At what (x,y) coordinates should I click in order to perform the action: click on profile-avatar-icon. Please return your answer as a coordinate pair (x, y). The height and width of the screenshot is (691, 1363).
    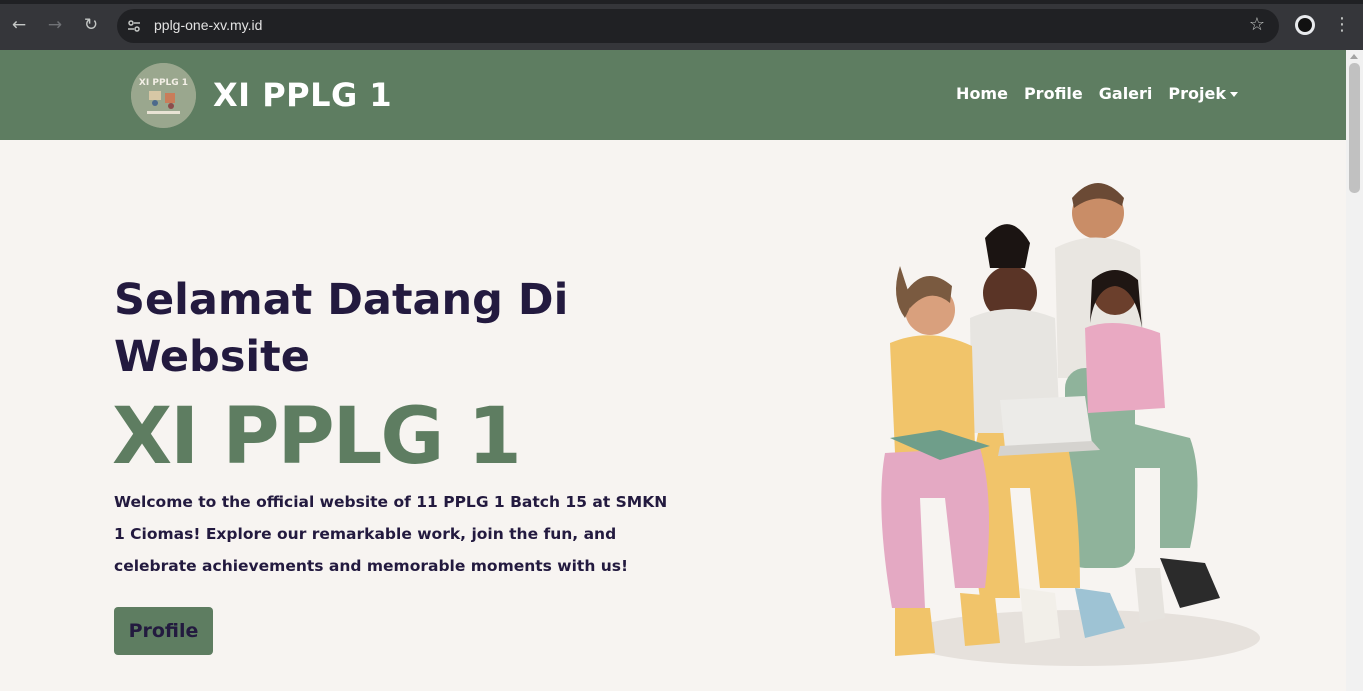
    Looking at the image, I should click on (1305, 25).